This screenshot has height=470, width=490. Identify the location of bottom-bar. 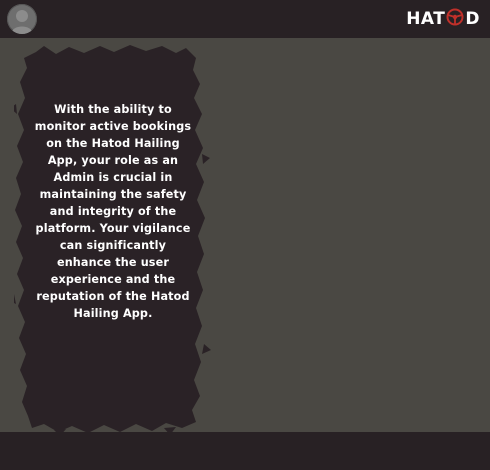
(245, 451).